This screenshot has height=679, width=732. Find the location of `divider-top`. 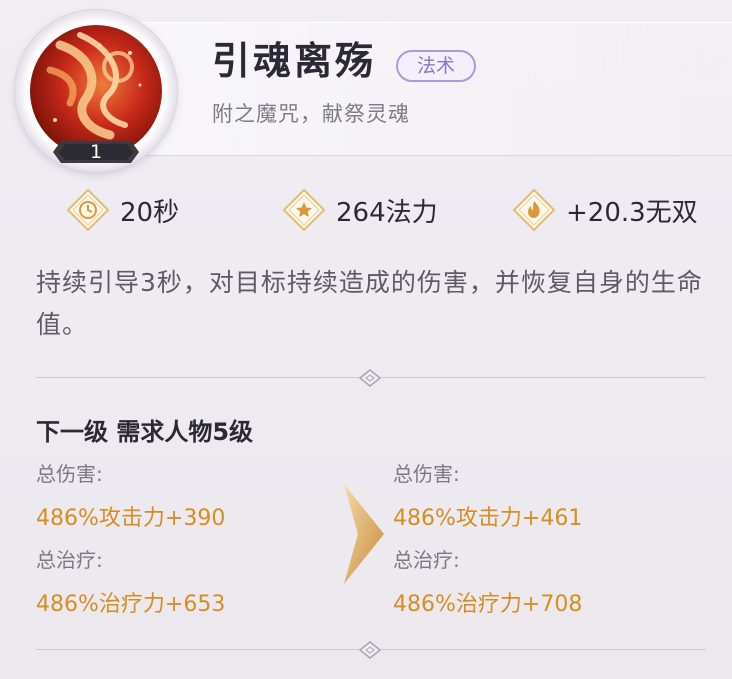

divider-top is located at coordinates (371, 378).